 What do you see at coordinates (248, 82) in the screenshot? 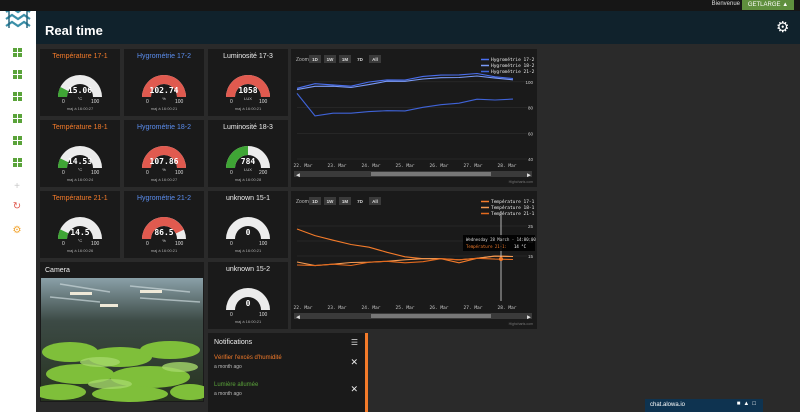
I see `gauge-tile: Luminosité 17-3 1058 LUX 0 100 maj à 16:00:21` at bounding box center [248, 82].